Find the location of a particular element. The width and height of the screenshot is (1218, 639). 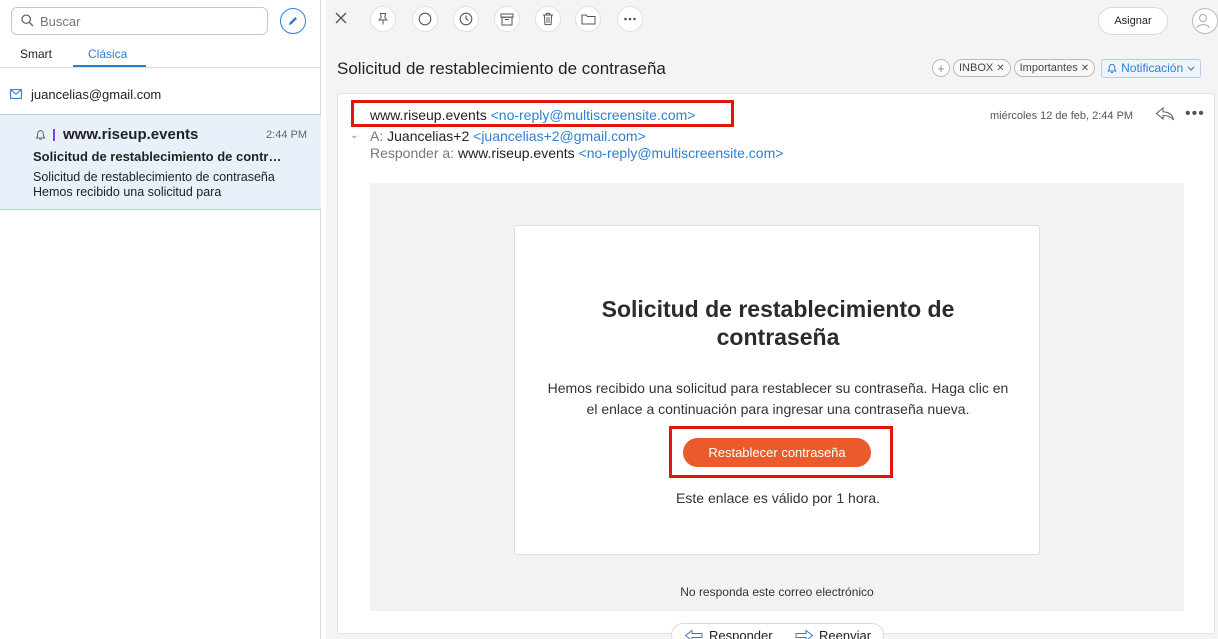

delete-button is located at coordinates (548, 19).